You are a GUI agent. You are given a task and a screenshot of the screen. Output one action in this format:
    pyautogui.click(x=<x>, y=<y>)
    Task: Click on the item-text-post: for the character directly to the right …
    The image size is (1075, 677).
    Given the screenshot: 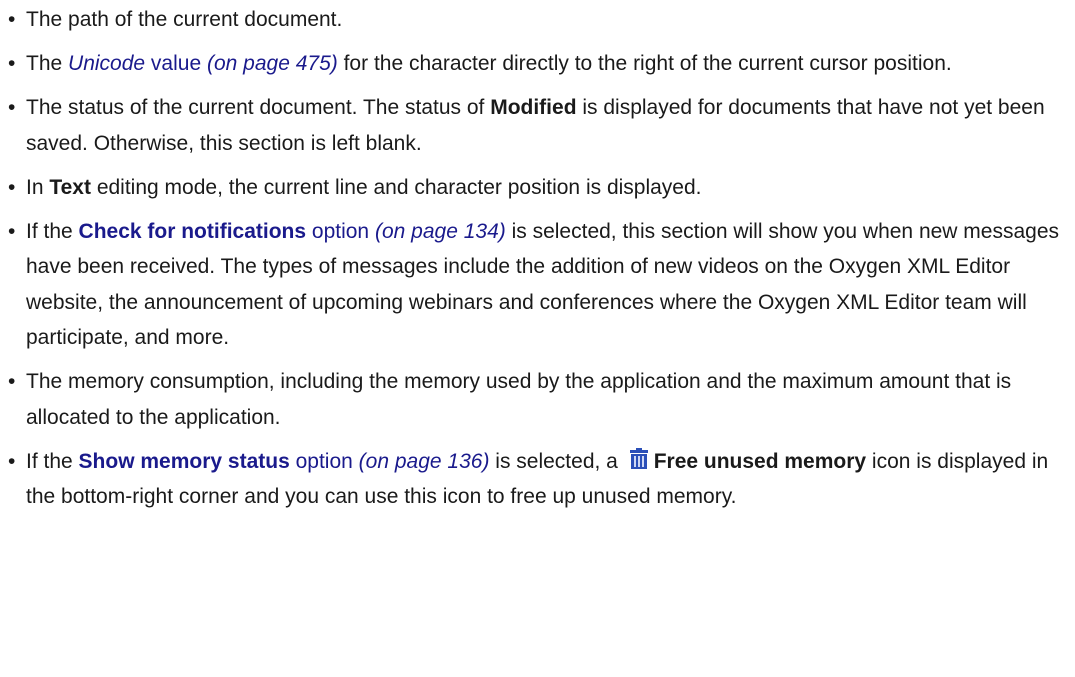 What is the action you would take?
    pyautogui.click(x=644, y=63)
    